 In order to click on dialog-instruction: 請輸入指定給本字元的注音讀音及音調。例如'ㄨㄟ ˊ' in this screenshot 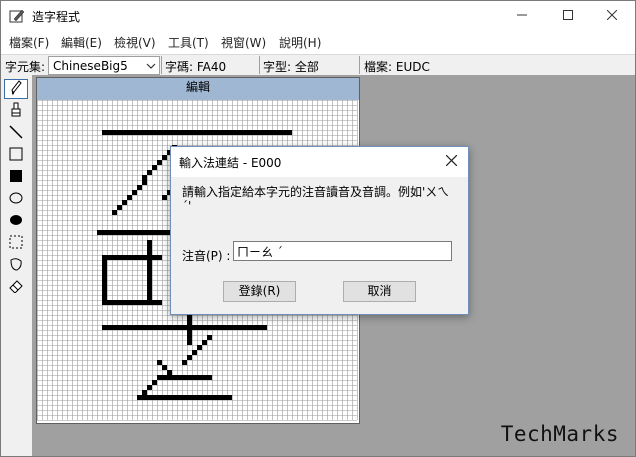, I will do `click(316, 199)`.